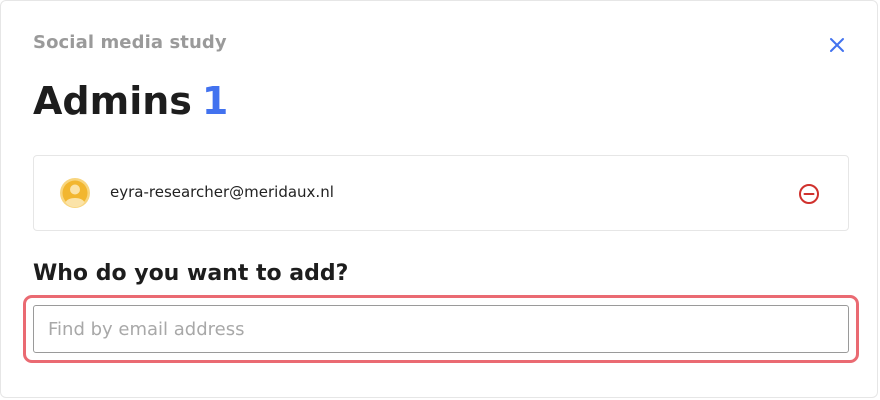  I want to click on admin-count-badge: 1, so click(215, 101).